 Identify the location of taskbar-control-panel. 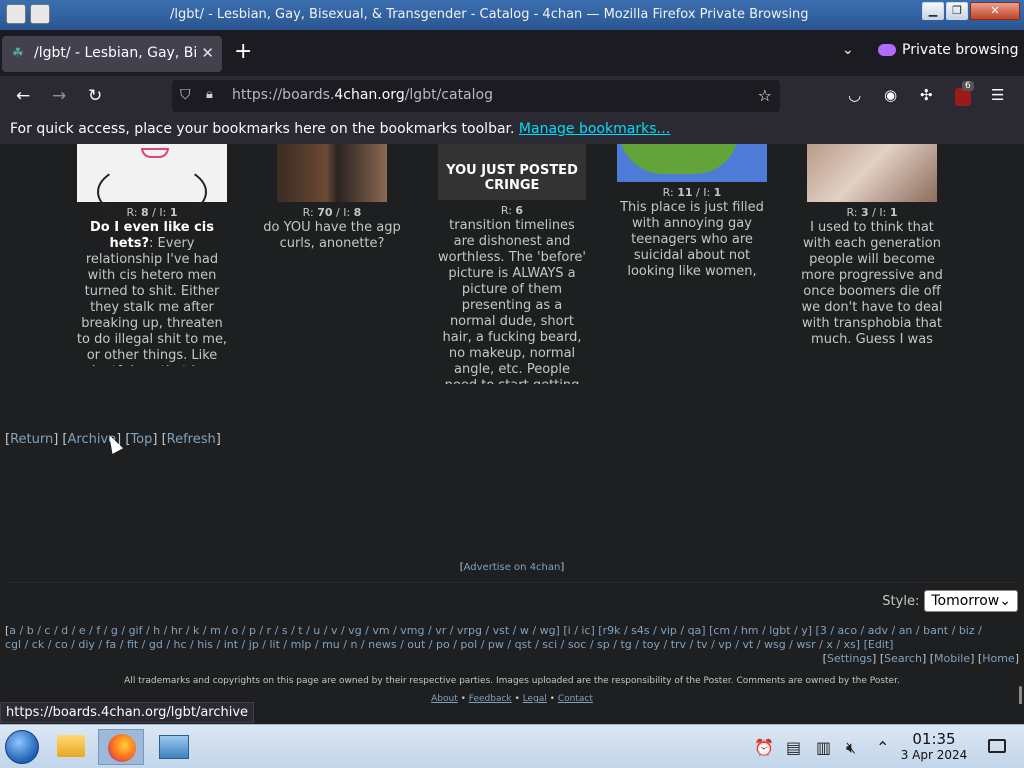
(173, 747).